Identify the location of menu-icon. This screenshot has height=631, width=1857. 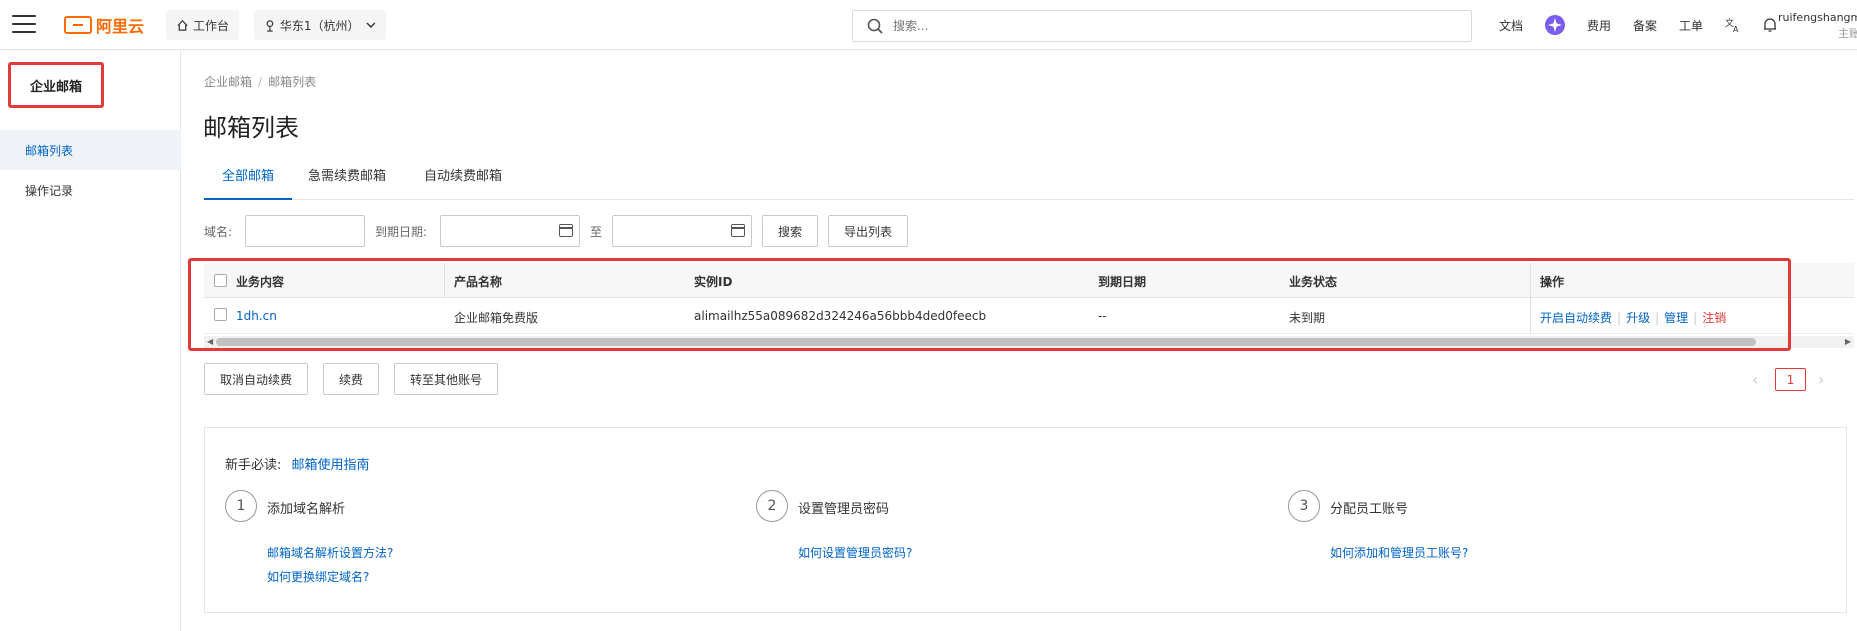
(24, 25).